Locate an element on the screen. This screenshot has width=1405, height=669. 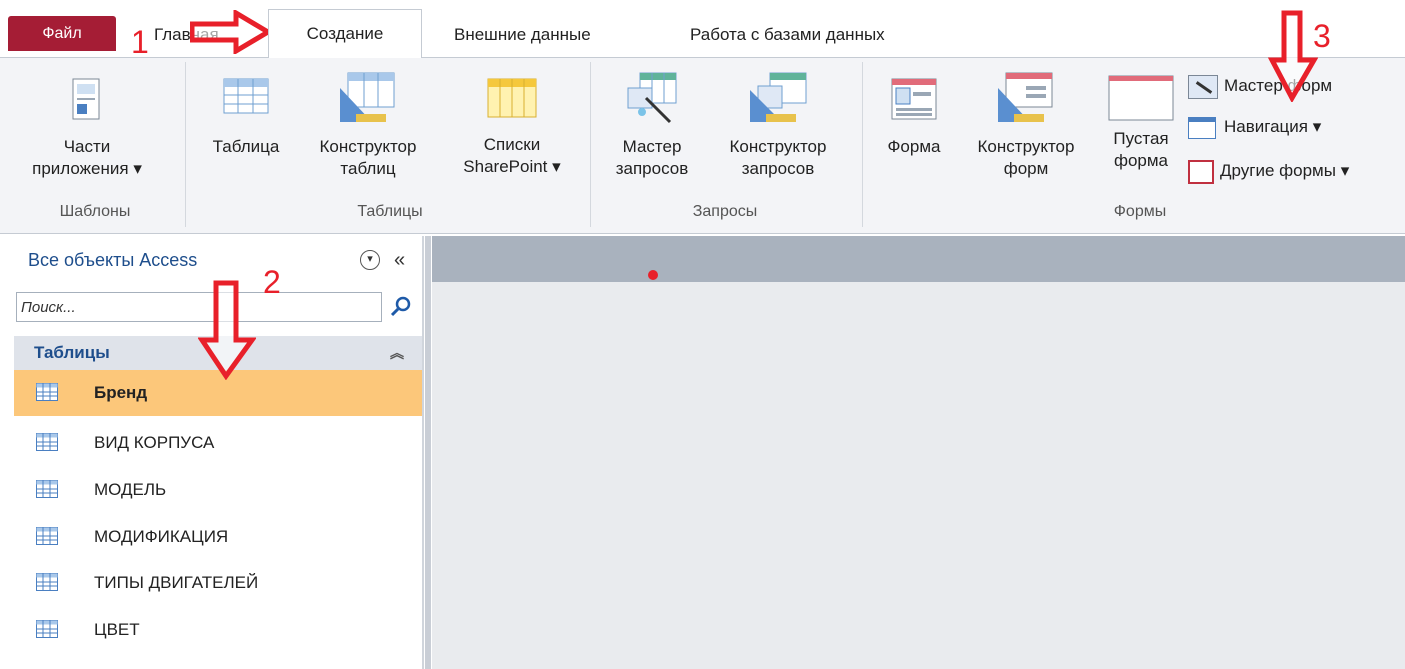
form-designer-button: Конструктор форм is located at coordinates (1026, 126).